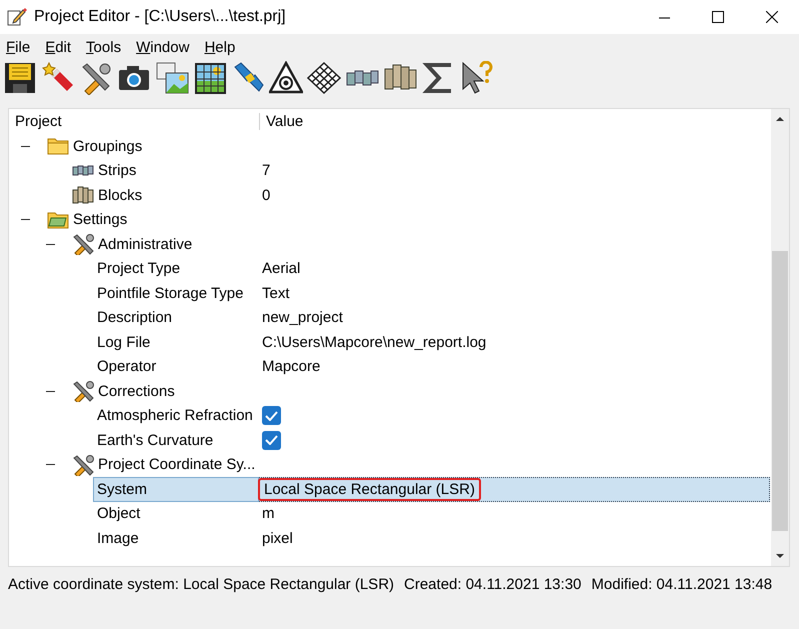 The image size is (799, 629). I want to click on grid-icon, so click(324, 78).